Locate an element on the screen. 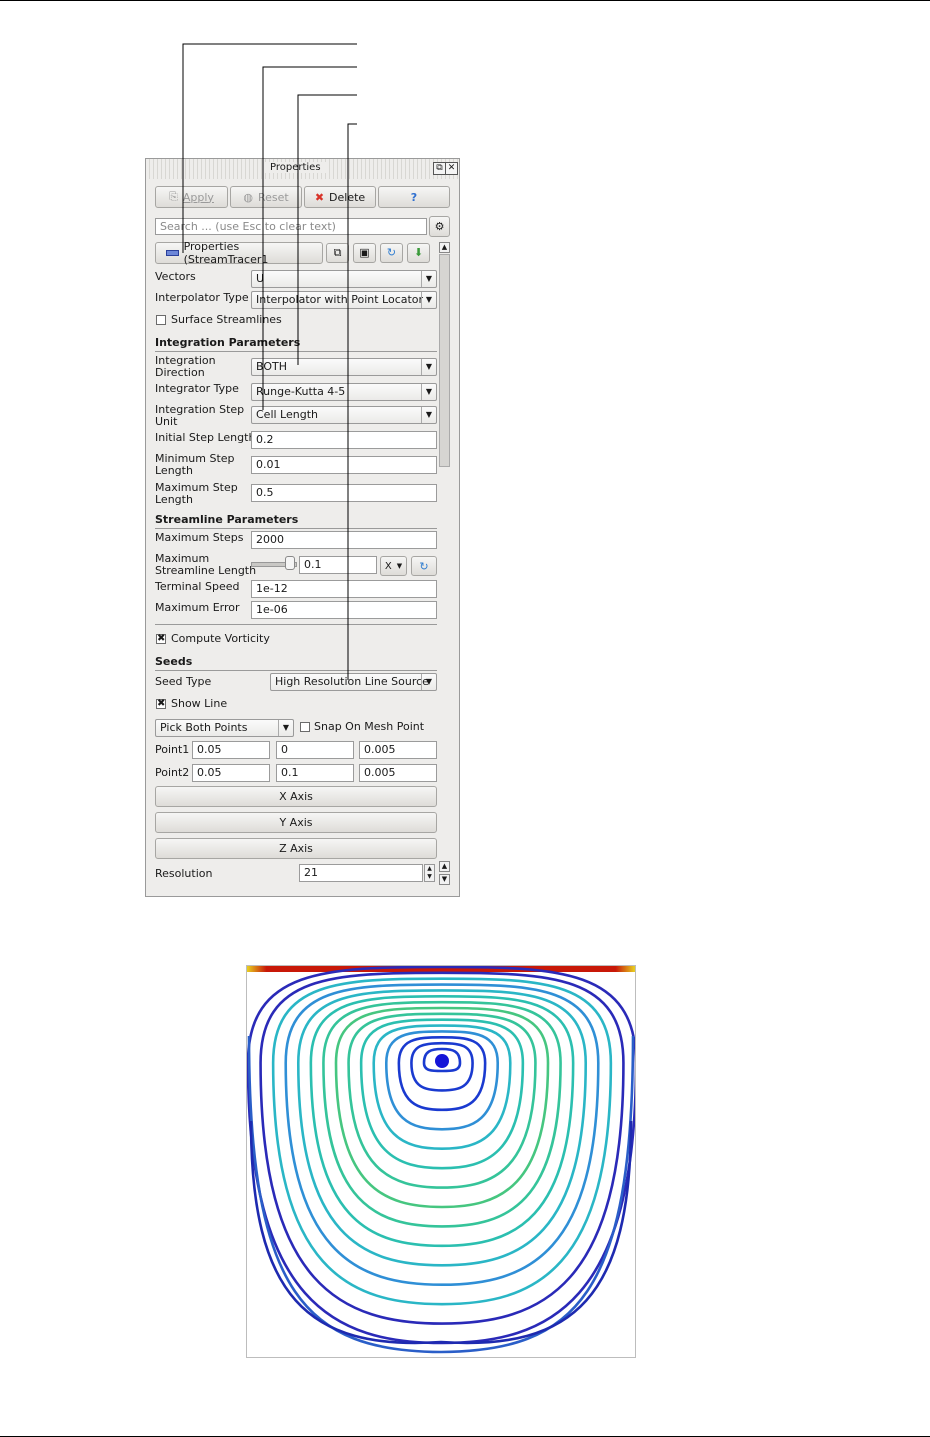  point1-y-field: 0 is located at coordinates (315, 750).